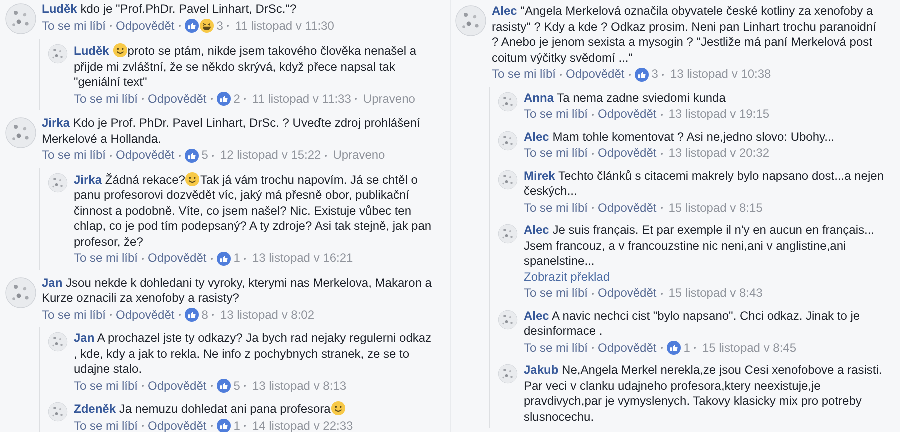 This screenshot has height=432, width=900. What do you see at coordinates (687, 348) in the screenshot?
I see `reaction-count: 1` at bounding box center [687, 348].